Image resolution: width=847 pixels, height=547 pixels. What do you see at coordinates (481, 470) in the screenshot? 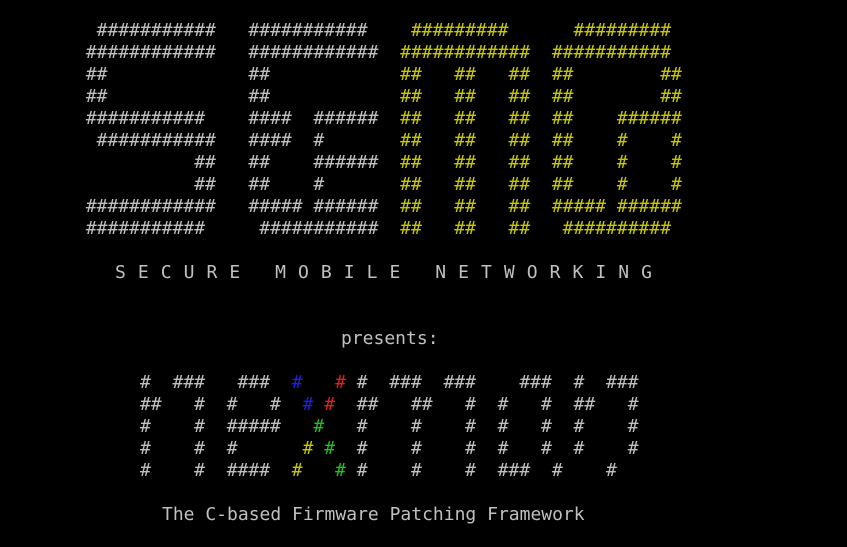
I see `ascii-segment: # # # ### # #` at bounding box center [481, 470].